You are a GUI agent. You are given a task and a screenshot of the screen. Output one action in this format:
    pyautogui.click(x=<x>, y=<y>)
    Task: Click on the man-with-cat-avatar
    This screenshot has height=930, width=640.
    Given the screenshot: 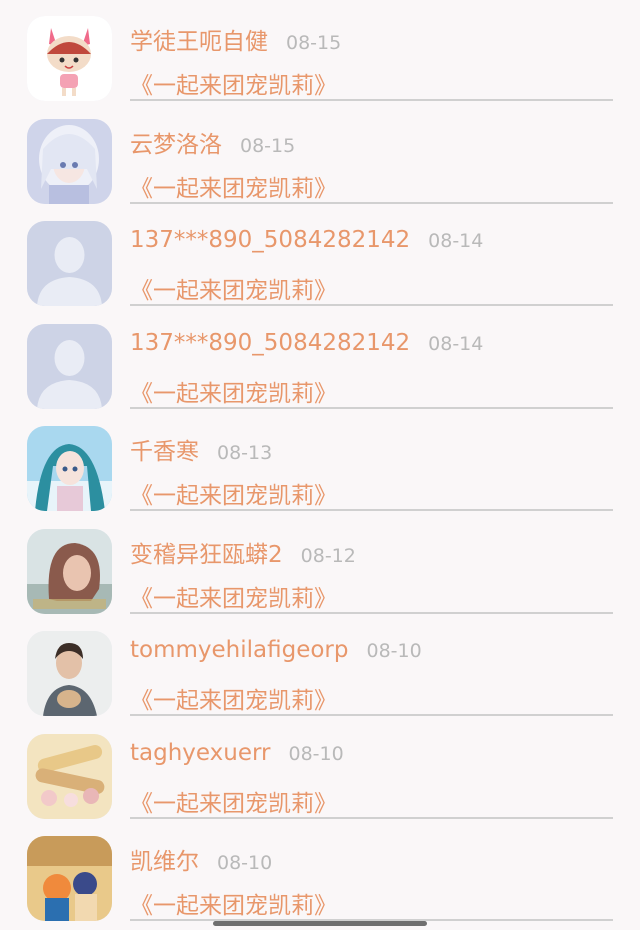 What is the action you would take?
    pyautogui.click(x=69, y=673)
    